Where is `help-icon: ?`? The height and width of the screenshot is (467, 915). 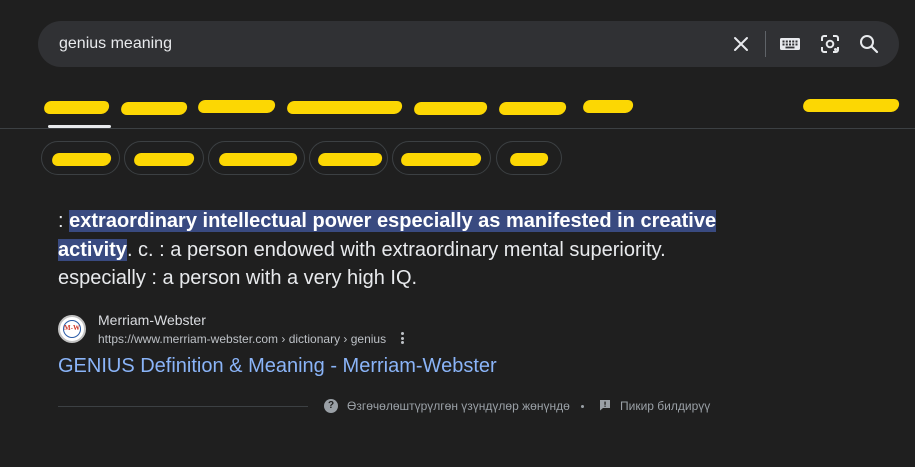 help-icon: ? is located at coordinates (331, 406).